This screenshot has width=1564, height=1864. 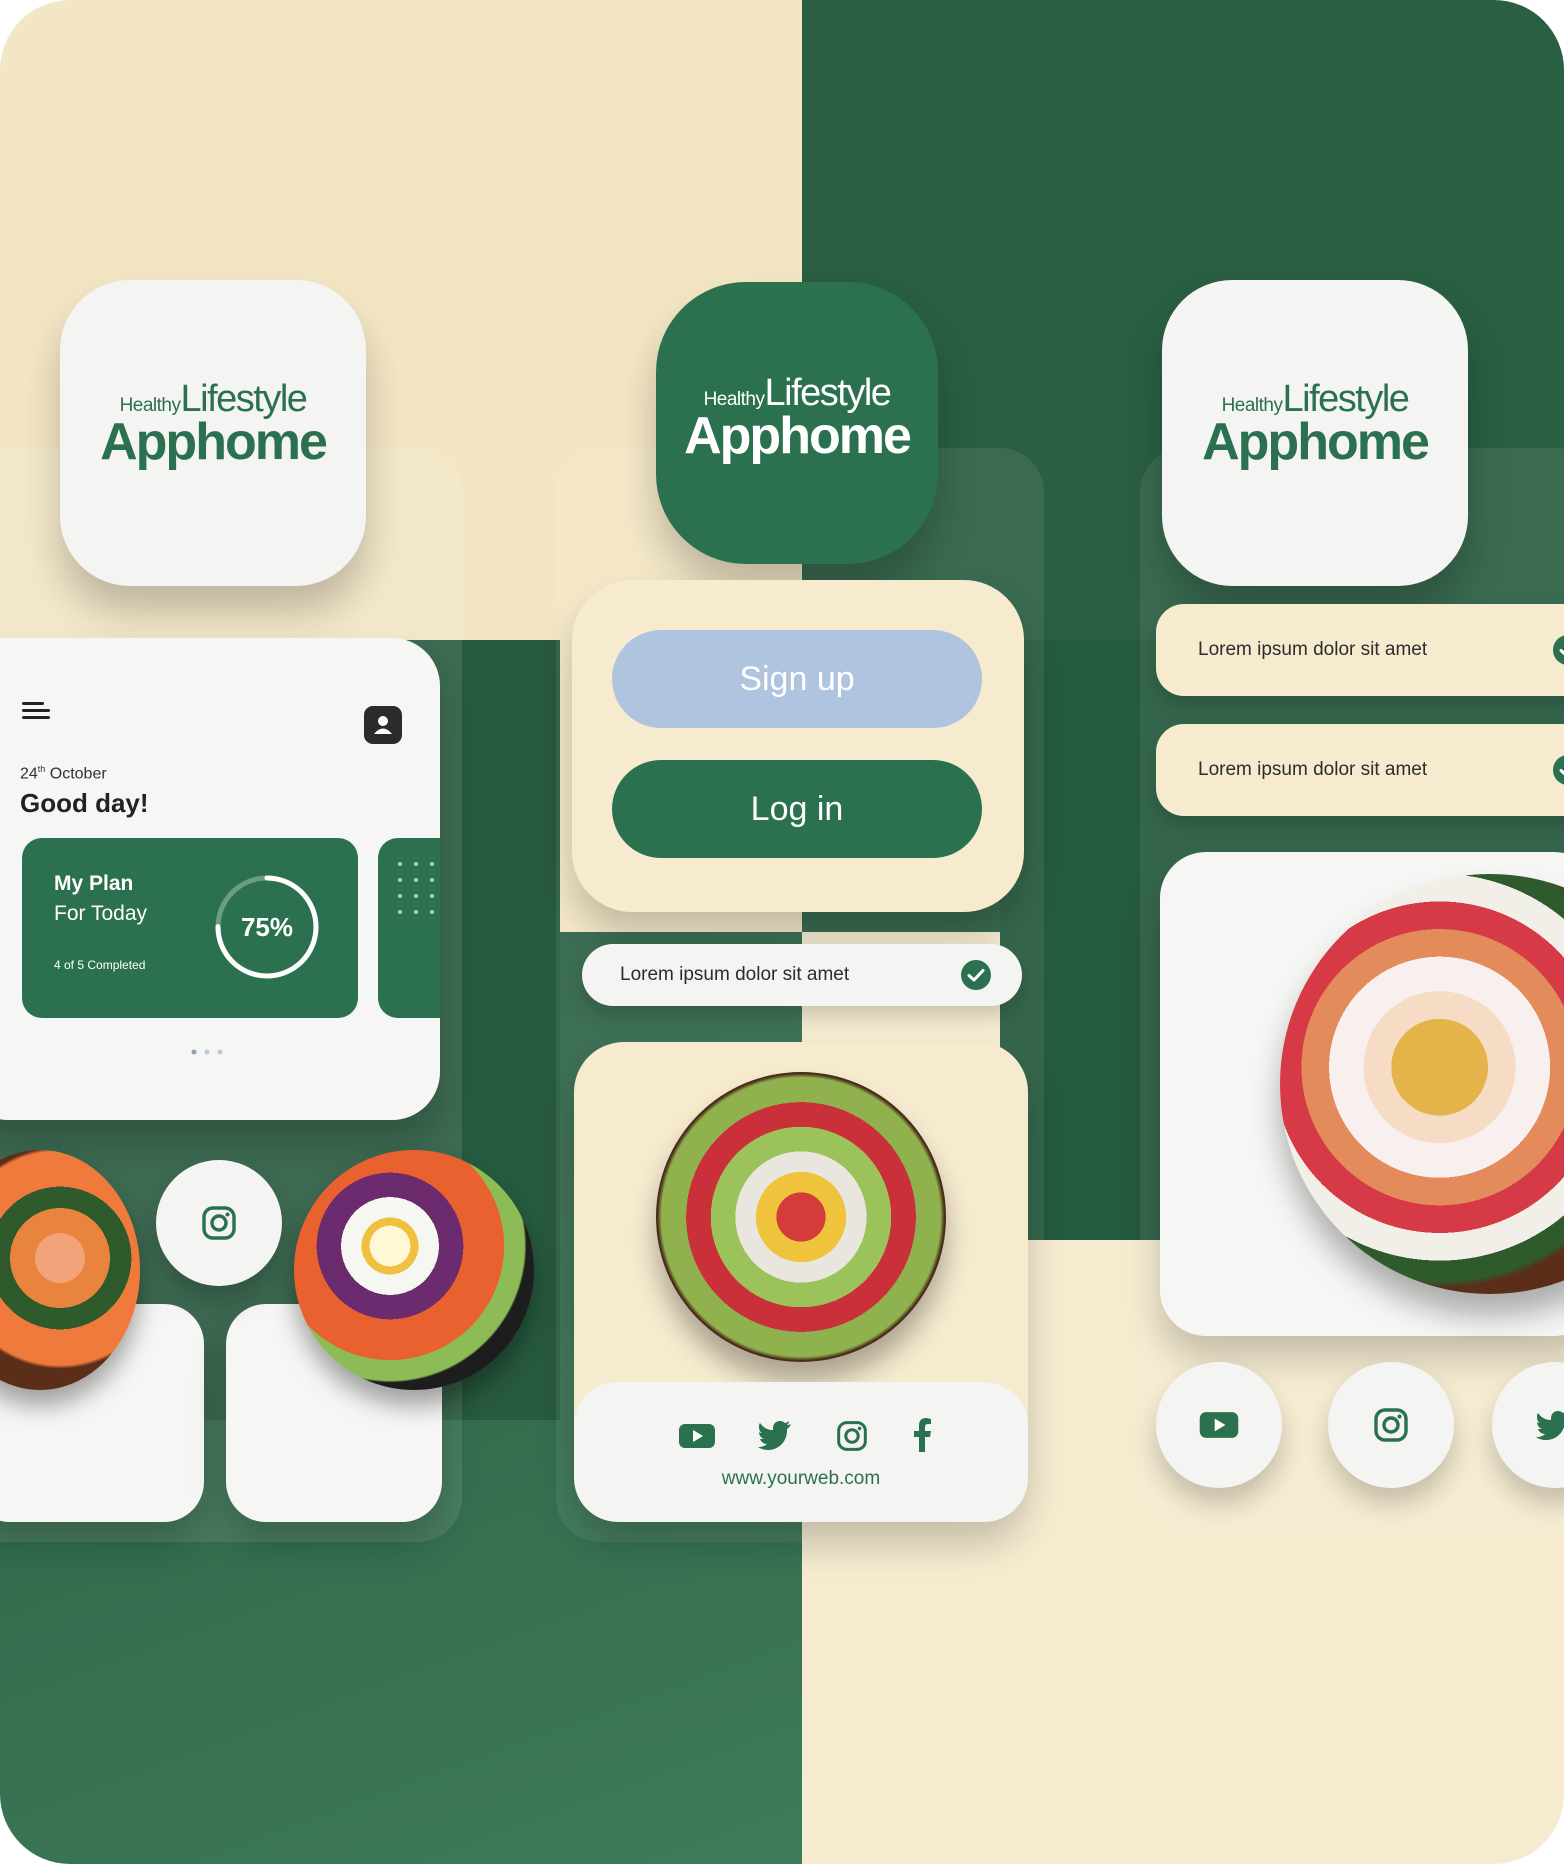 I want to click on app-icon-right: HealthyLifestyle Apphome, so click(x=1315, y=433).